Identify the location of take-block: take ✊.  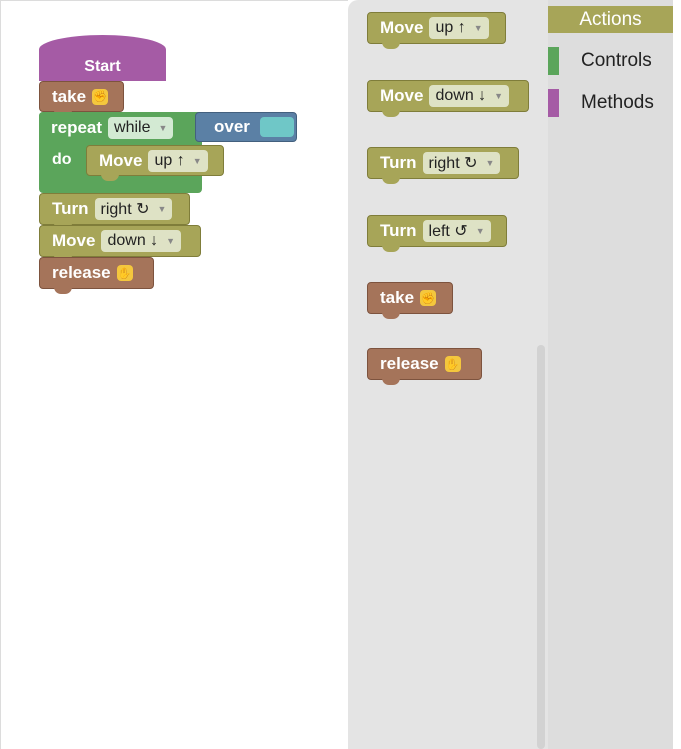
(81, 99).